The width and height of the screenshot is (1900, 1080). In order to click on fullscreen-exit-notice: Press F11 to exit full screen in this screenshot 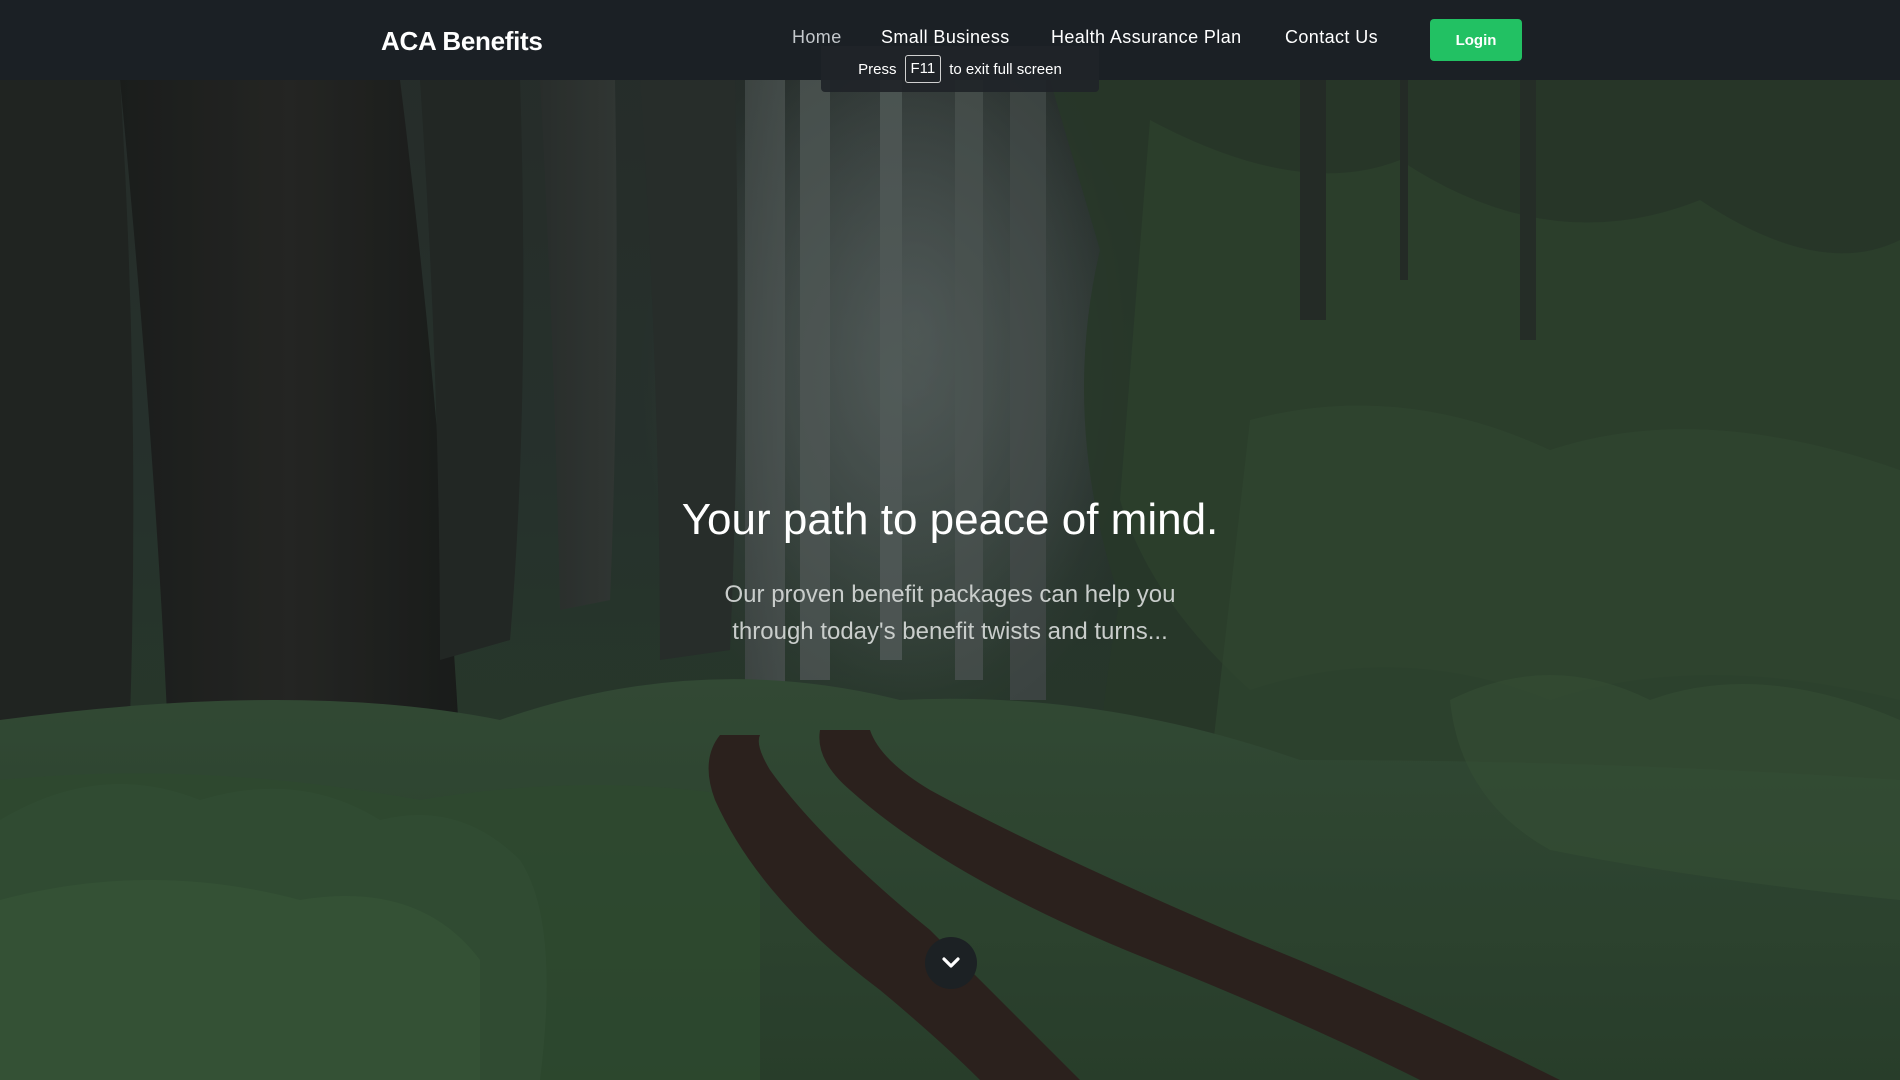, I will do `click(960, 69)`.